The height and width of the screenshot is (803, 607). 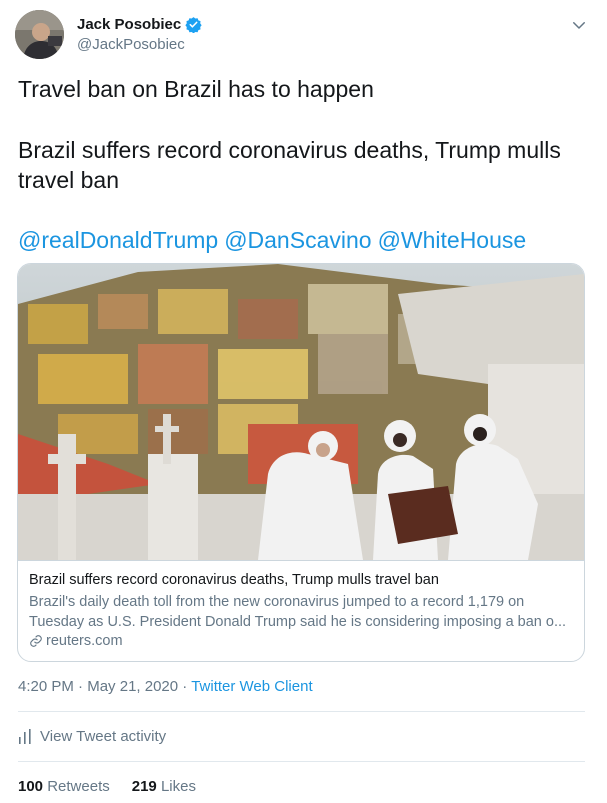 I want to click on tweet-stats: 100 Retweets 219 Likes, so click(x=107, y=786).